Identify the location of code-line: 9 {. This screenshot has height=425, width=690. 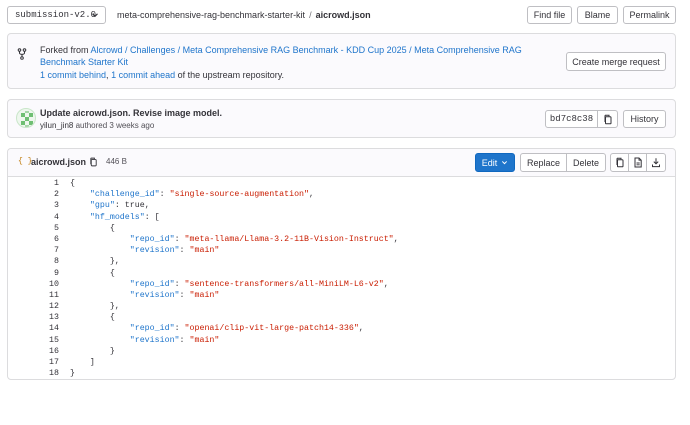
(341, 273).